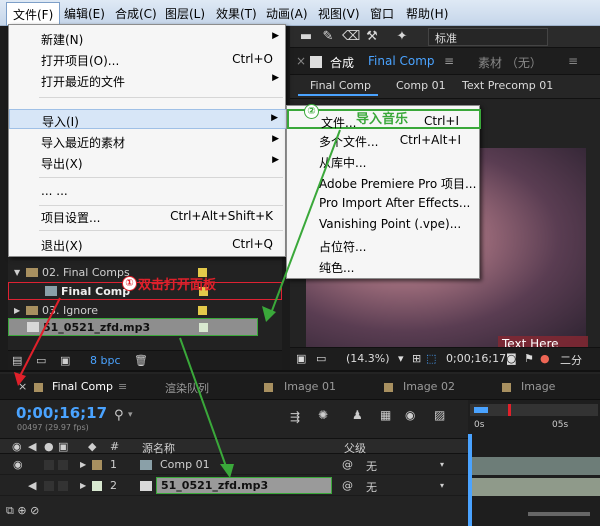 Image resolution: width=600 pixels, height=526 pixels. I want to click on red-arrow, so click(39, 339).